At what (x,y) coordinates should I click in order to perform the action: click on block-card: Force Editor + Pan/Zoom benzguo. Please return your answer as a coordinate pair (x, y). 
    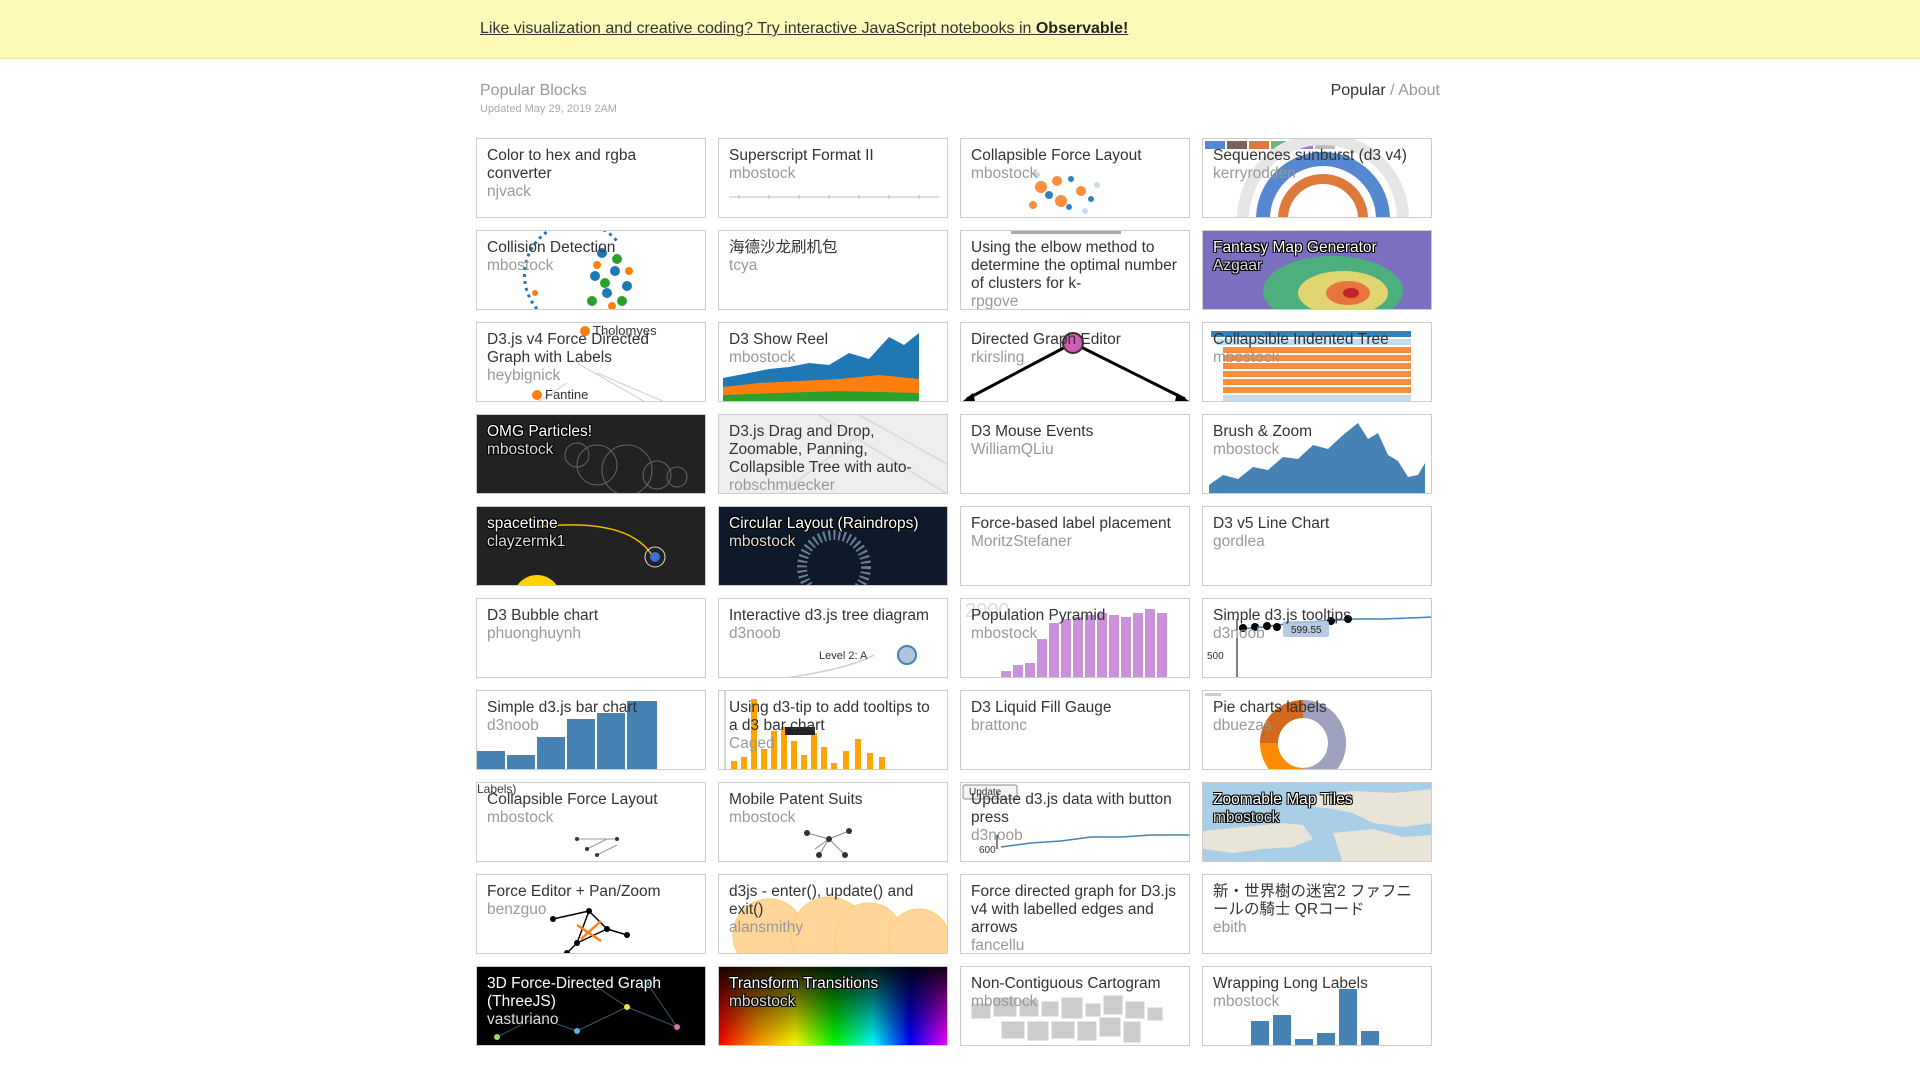
    Looking at the image, I should click on (591, 914).